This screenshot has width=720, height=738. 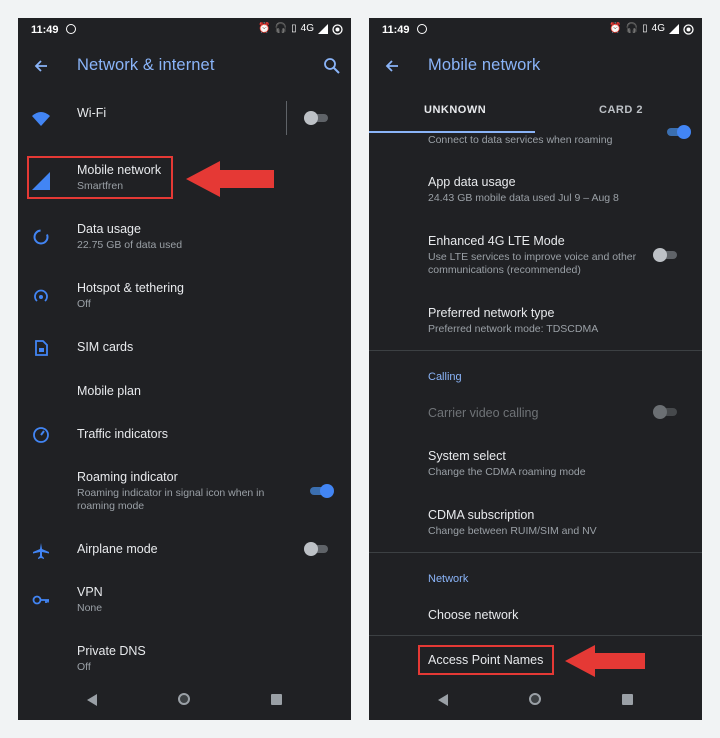 What do you see at coordinates (184, 556) in the screenshot?
I see `setting-airplane-mode: Airplane mode` at bounding box center [184, 556].